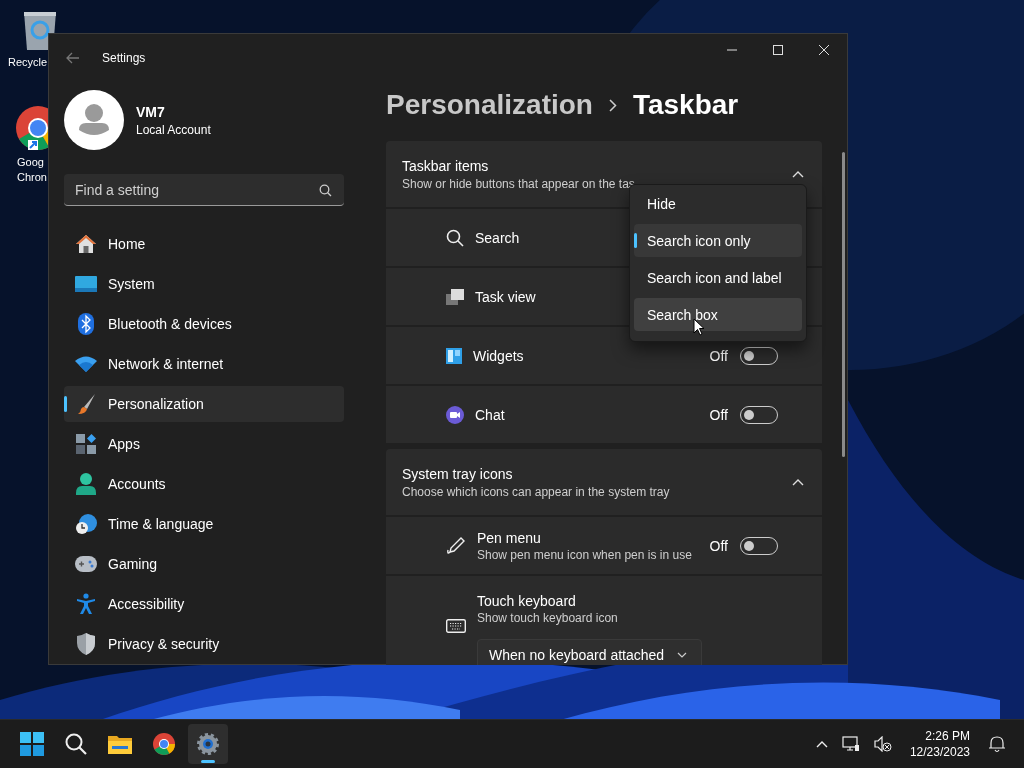 This screenshot has height=768, width=1024. Describe the element at coordinates (86, 444) in the screenshot. I see `apps-icon` at that location.